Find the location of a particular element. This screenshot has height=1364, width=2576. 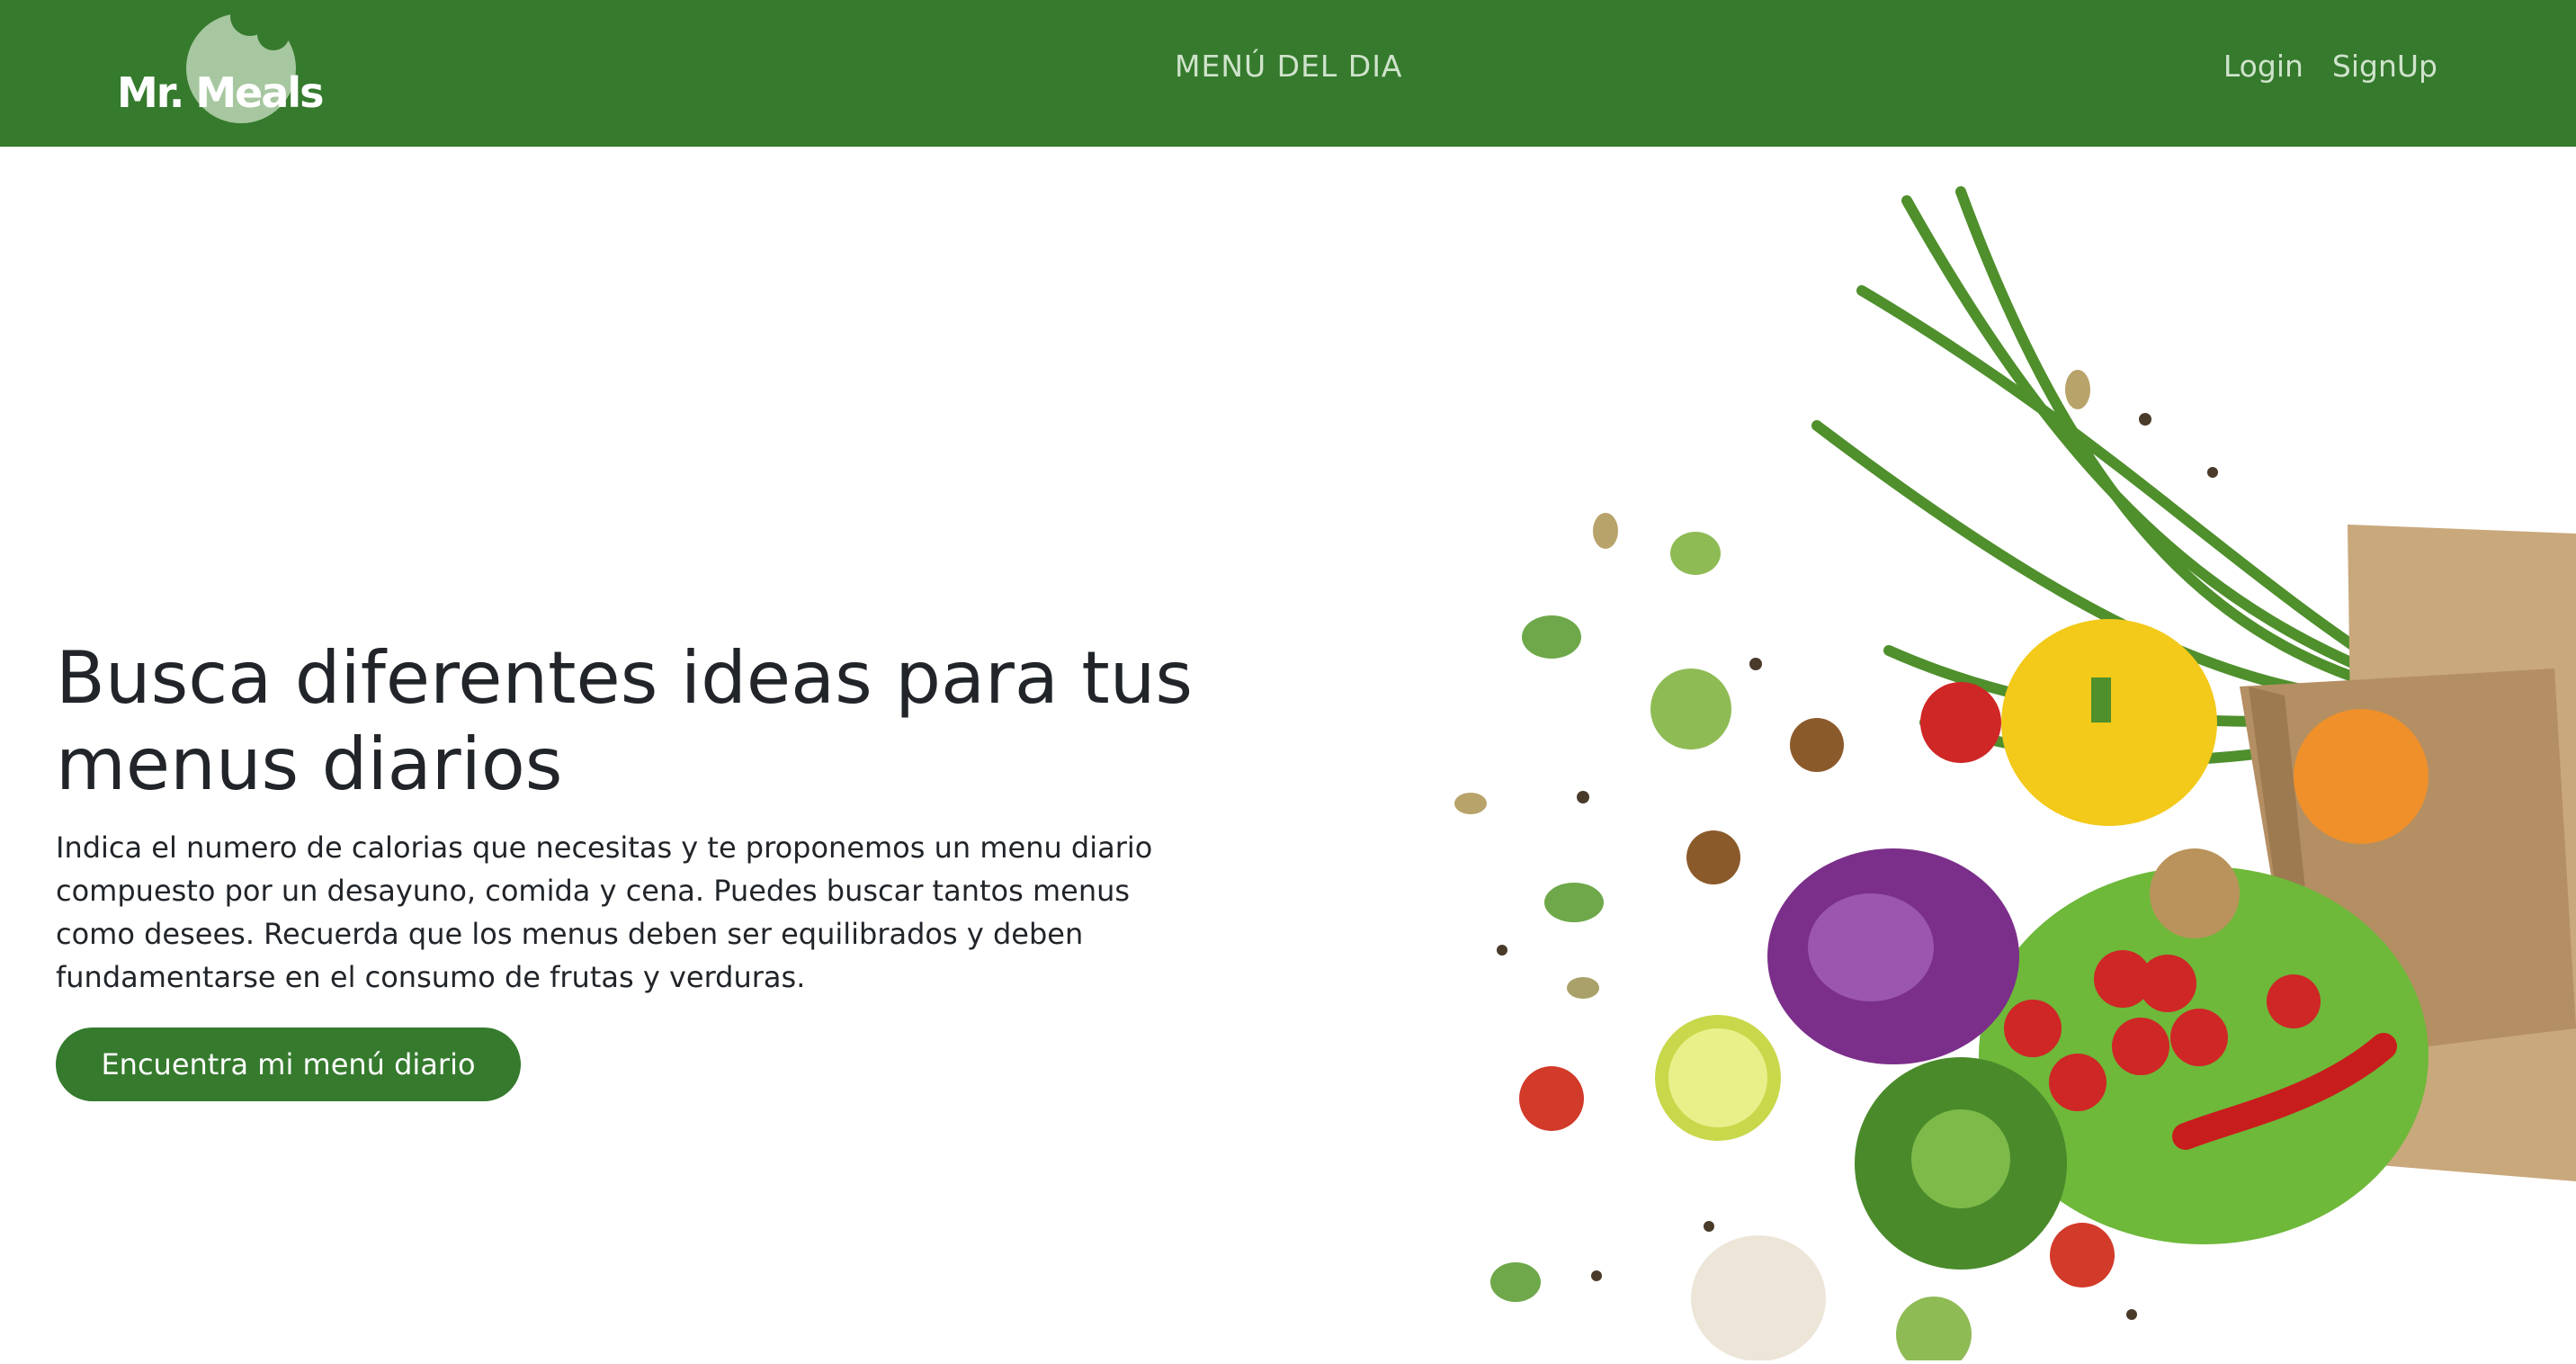

signup-link: SignUp is located at coordinates (2384, 66).